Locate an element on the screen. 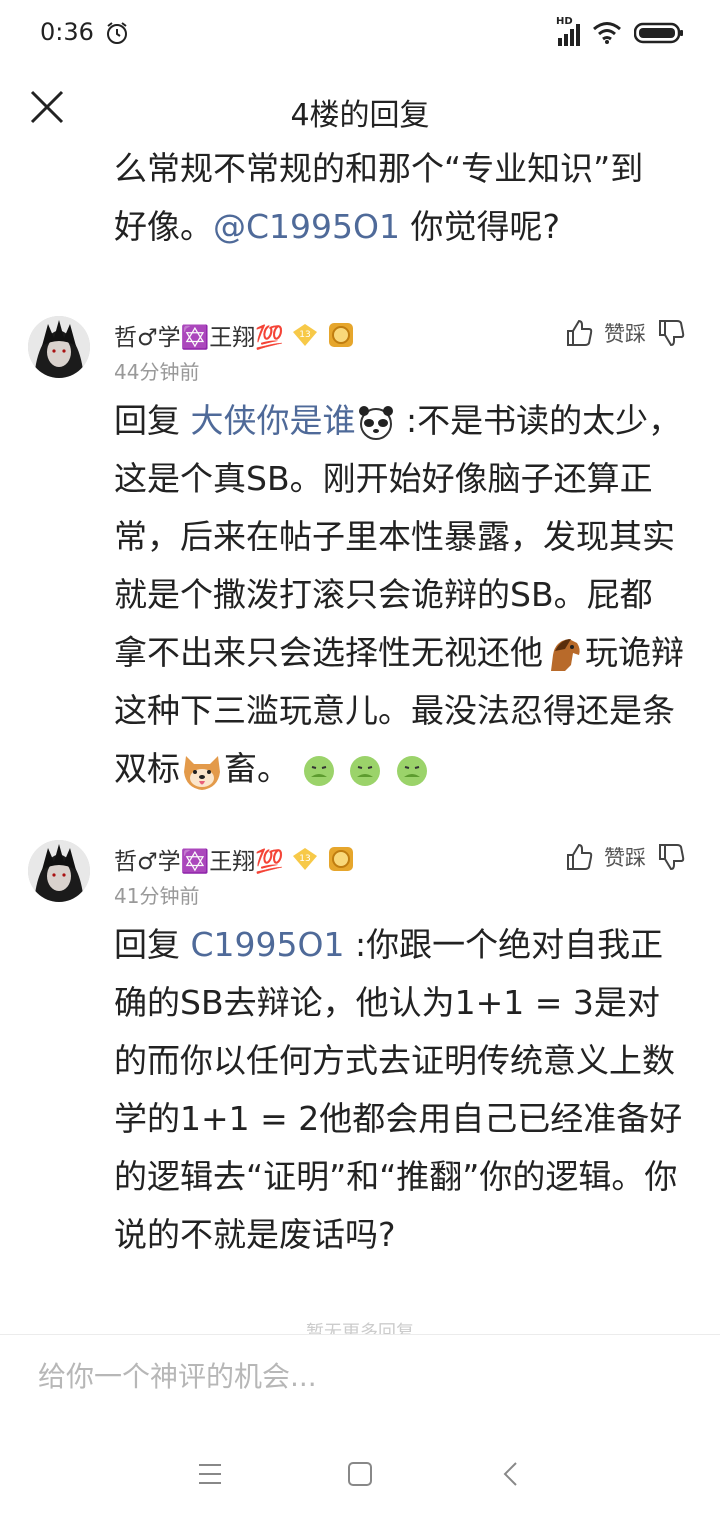 The height and width of the screenshot is (1520, 720). system-icons: HD is located at coordinates (620, 32).